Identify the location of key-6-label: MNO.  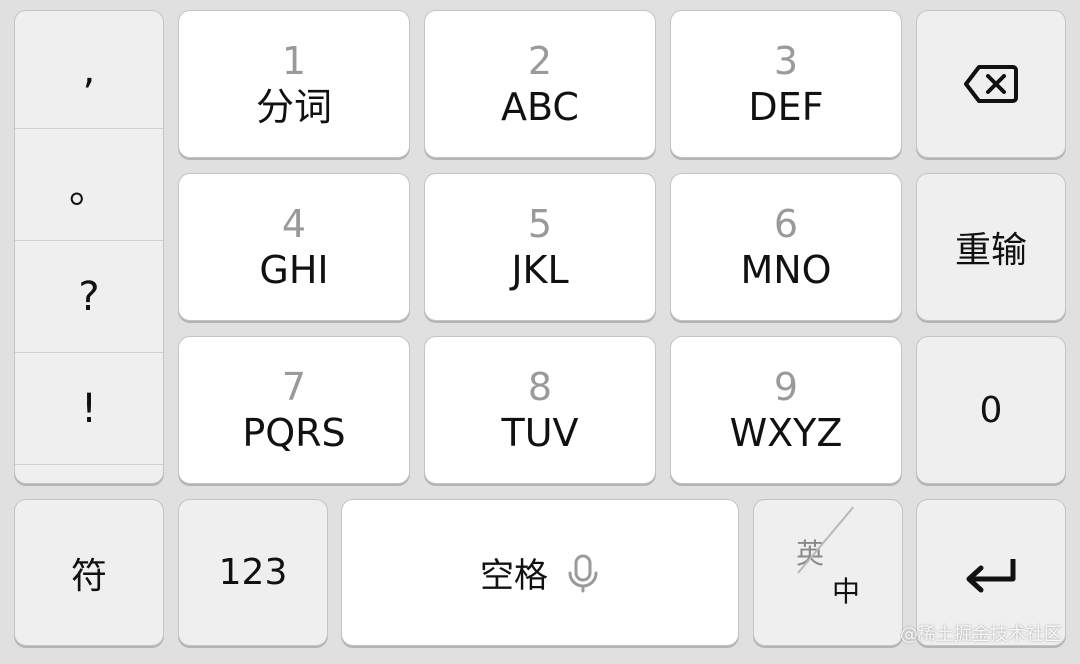
(786, 270).